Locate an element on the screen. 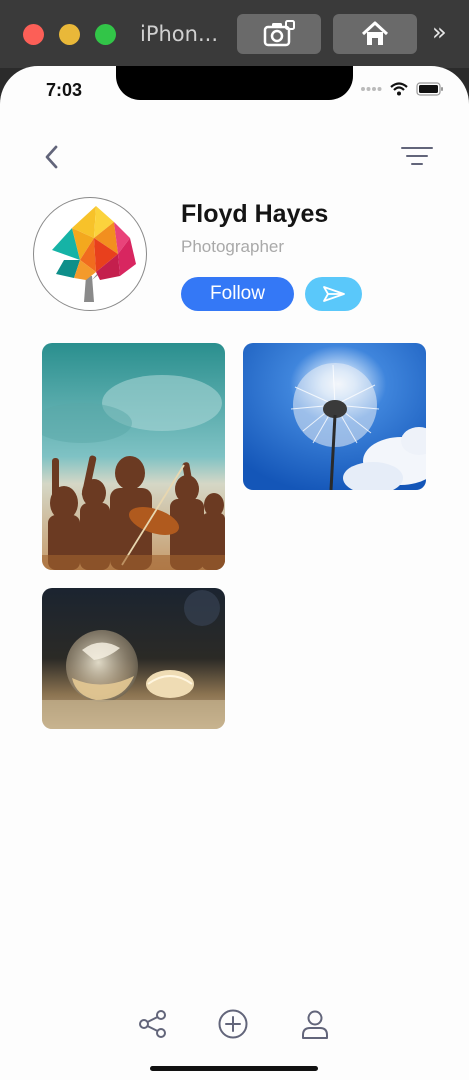 This screenshot has width=469, height=1080. avatar is located at coordinates (90, 254).